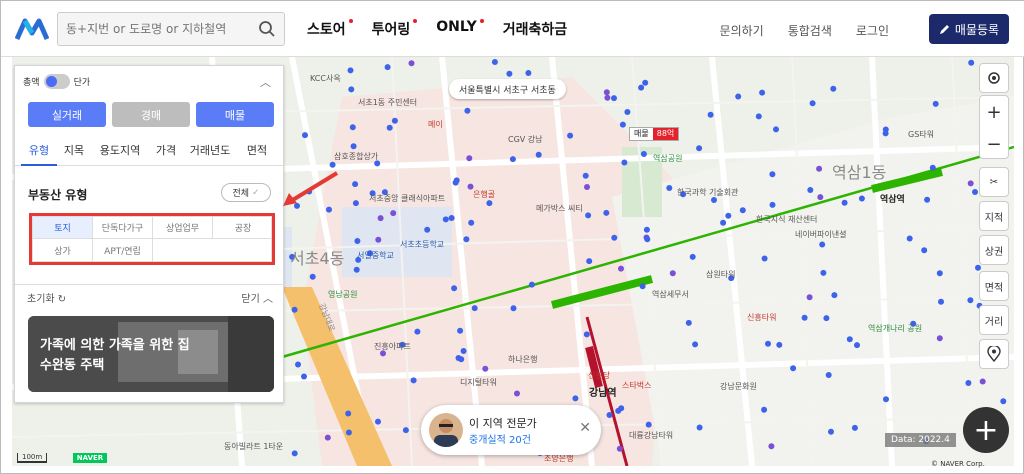 The width and height of the screenshot is (1024, 474). What do you see at coordinates (994, 250) in the screenshot?
I see `commercial-zone-button: 상권` at bounding box center [994, 250].